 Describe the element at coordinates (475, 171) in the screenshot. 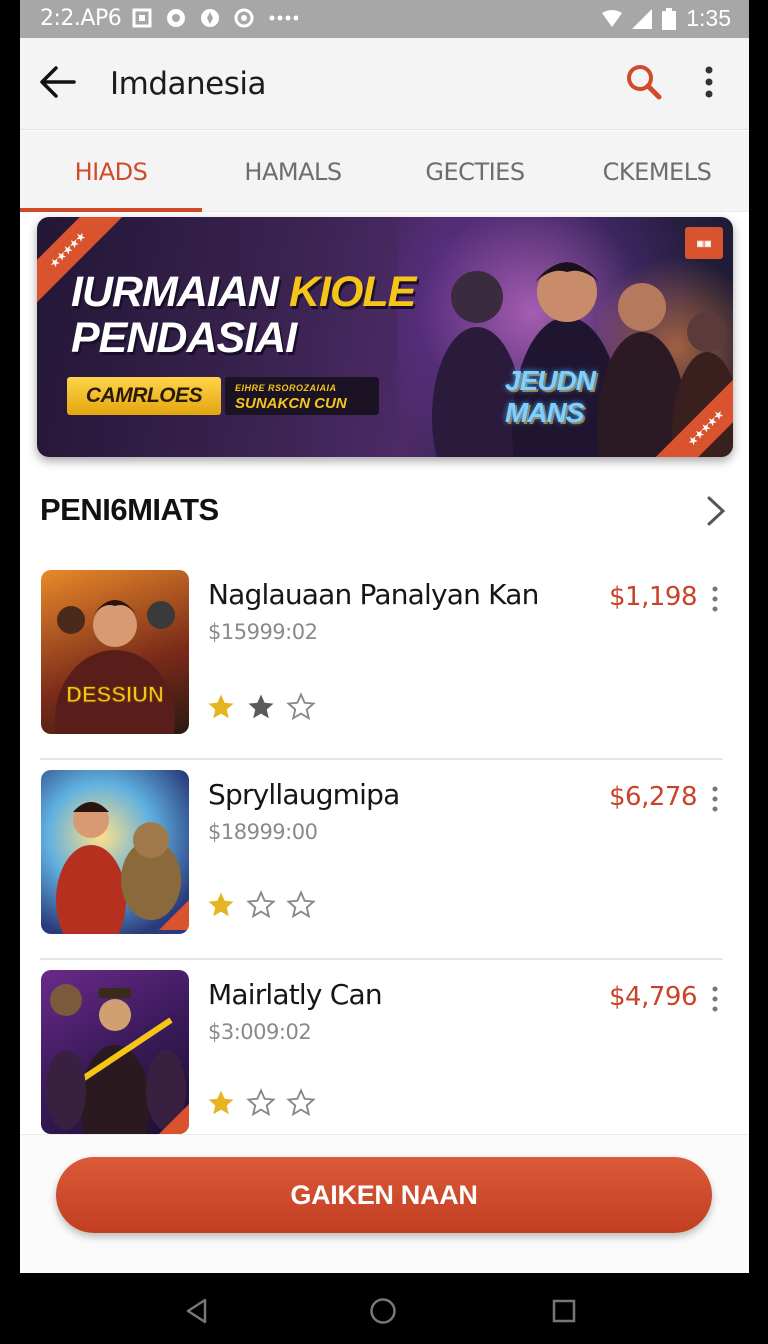

I see `tab-gecties: GECTIES` at that location.